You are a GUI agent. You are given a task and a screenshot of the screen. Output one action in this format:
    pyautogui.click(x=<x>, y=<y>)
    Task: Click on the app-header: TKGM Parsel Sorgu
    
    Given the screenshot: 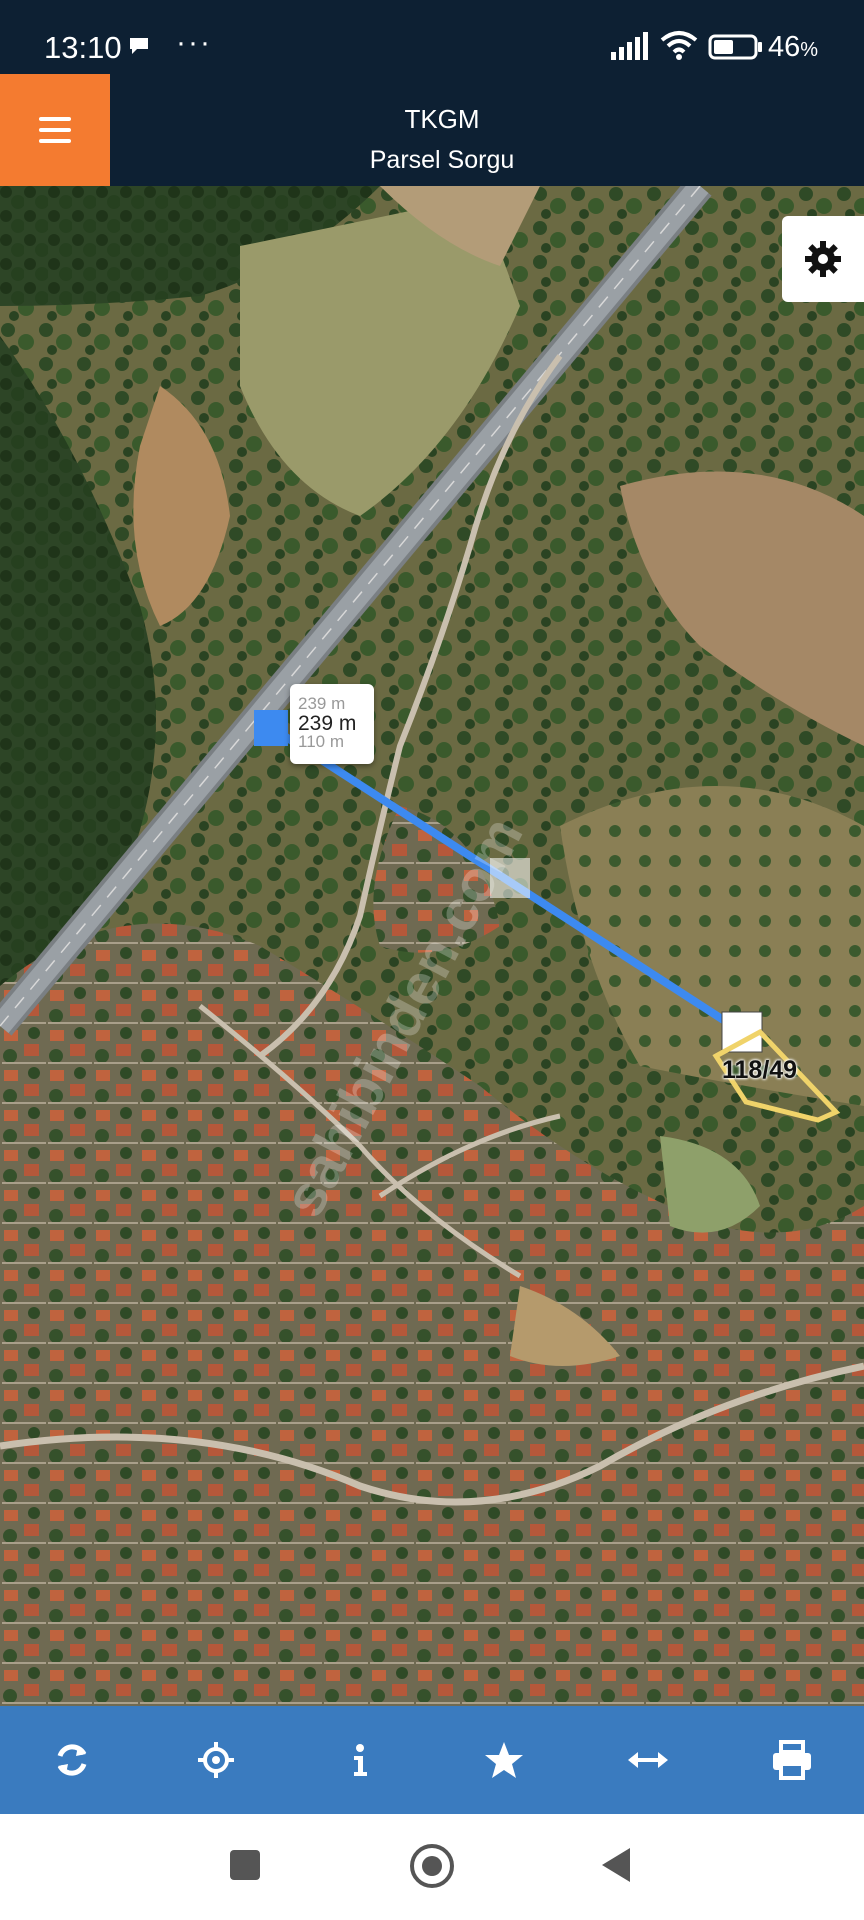 What is the action you would take?
    pyautogui.click(x=432, y=130)
    